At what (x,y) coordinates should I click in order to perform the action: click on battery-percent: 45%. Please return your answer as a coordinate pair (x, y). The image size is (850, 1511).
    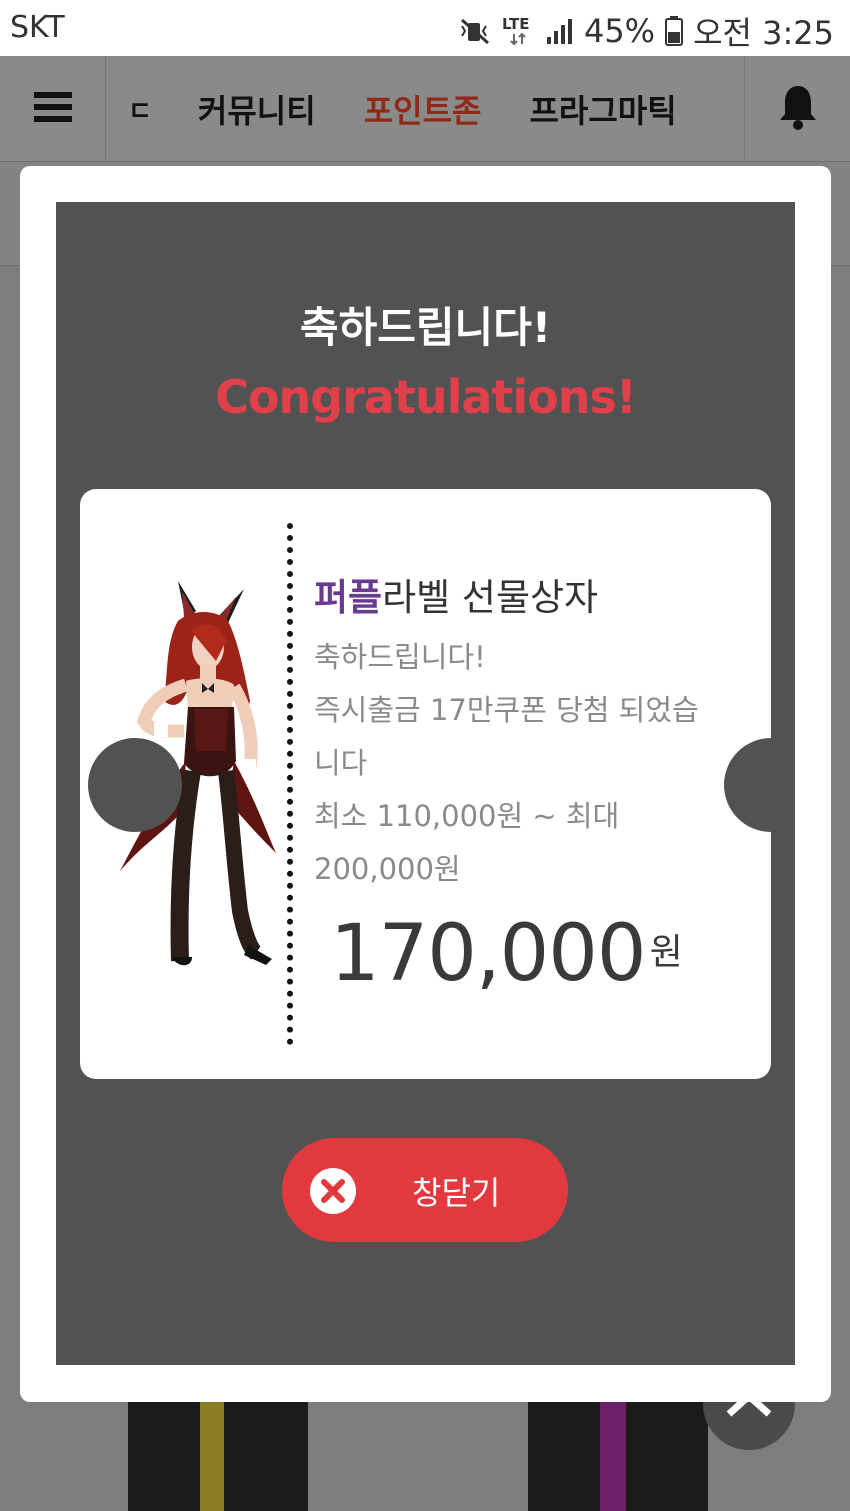
    Looking at the image, I should click on (619, 31).